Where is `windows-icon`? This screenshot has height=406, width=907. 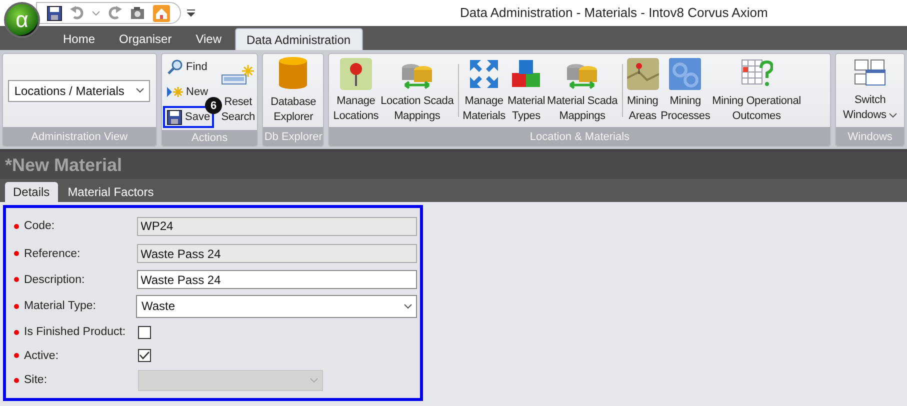 windows-icon is located at coordinates (870, 73).